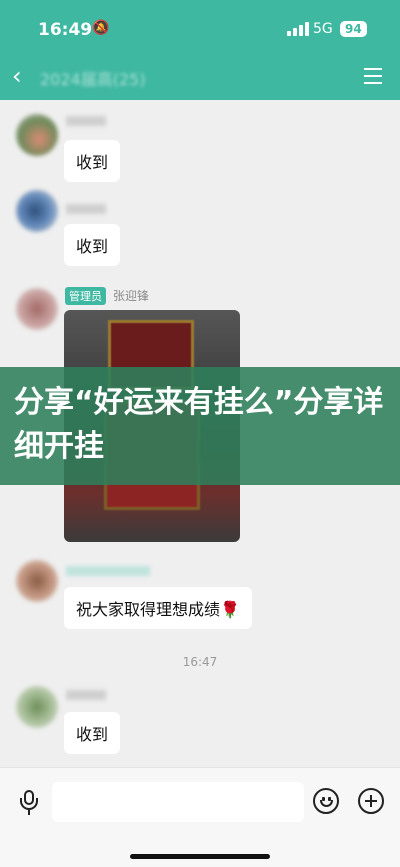  I want to click on chat-title: 2024届高(25), so click(93, 79).